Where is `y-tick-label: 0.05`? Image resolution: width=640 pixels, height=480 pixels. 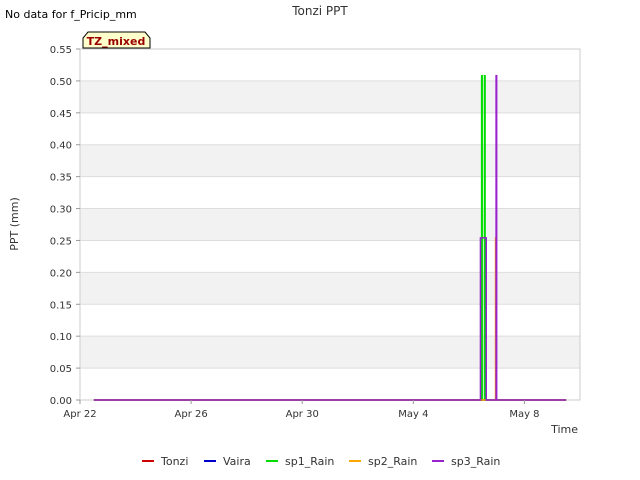 y-tick-label: 0.05 is located at coordinates (61, 369).